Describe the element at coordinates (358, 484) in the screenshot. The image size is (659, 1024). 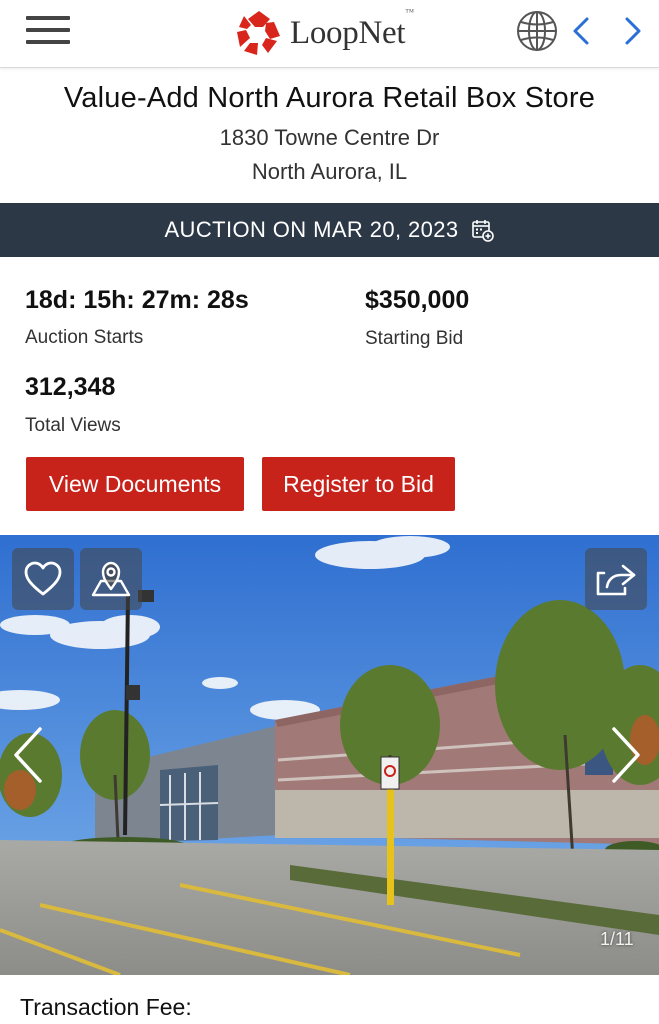
I see `register-to-bid-button: Register to Bid` at that location.